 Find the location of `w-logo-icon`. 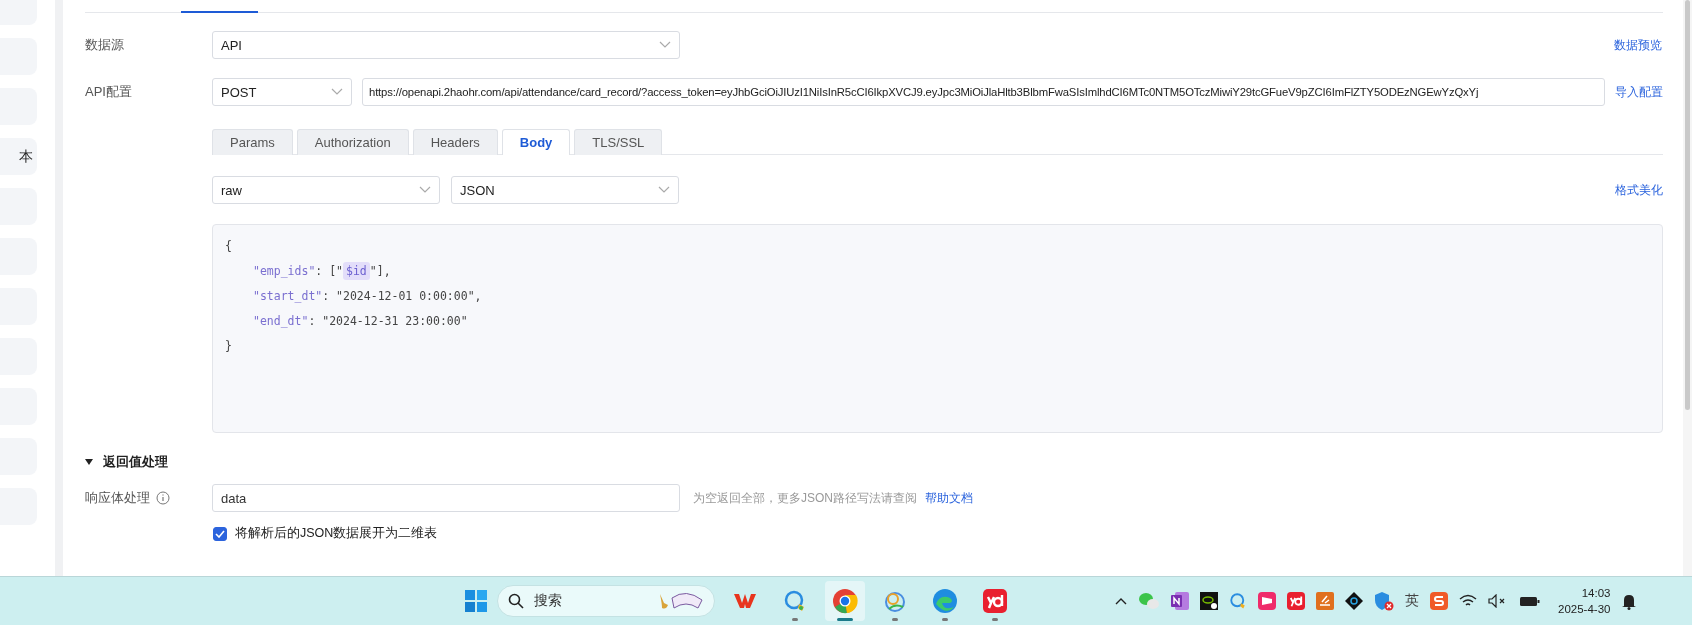

w-logo-icon is located at coordinates (745, 601).